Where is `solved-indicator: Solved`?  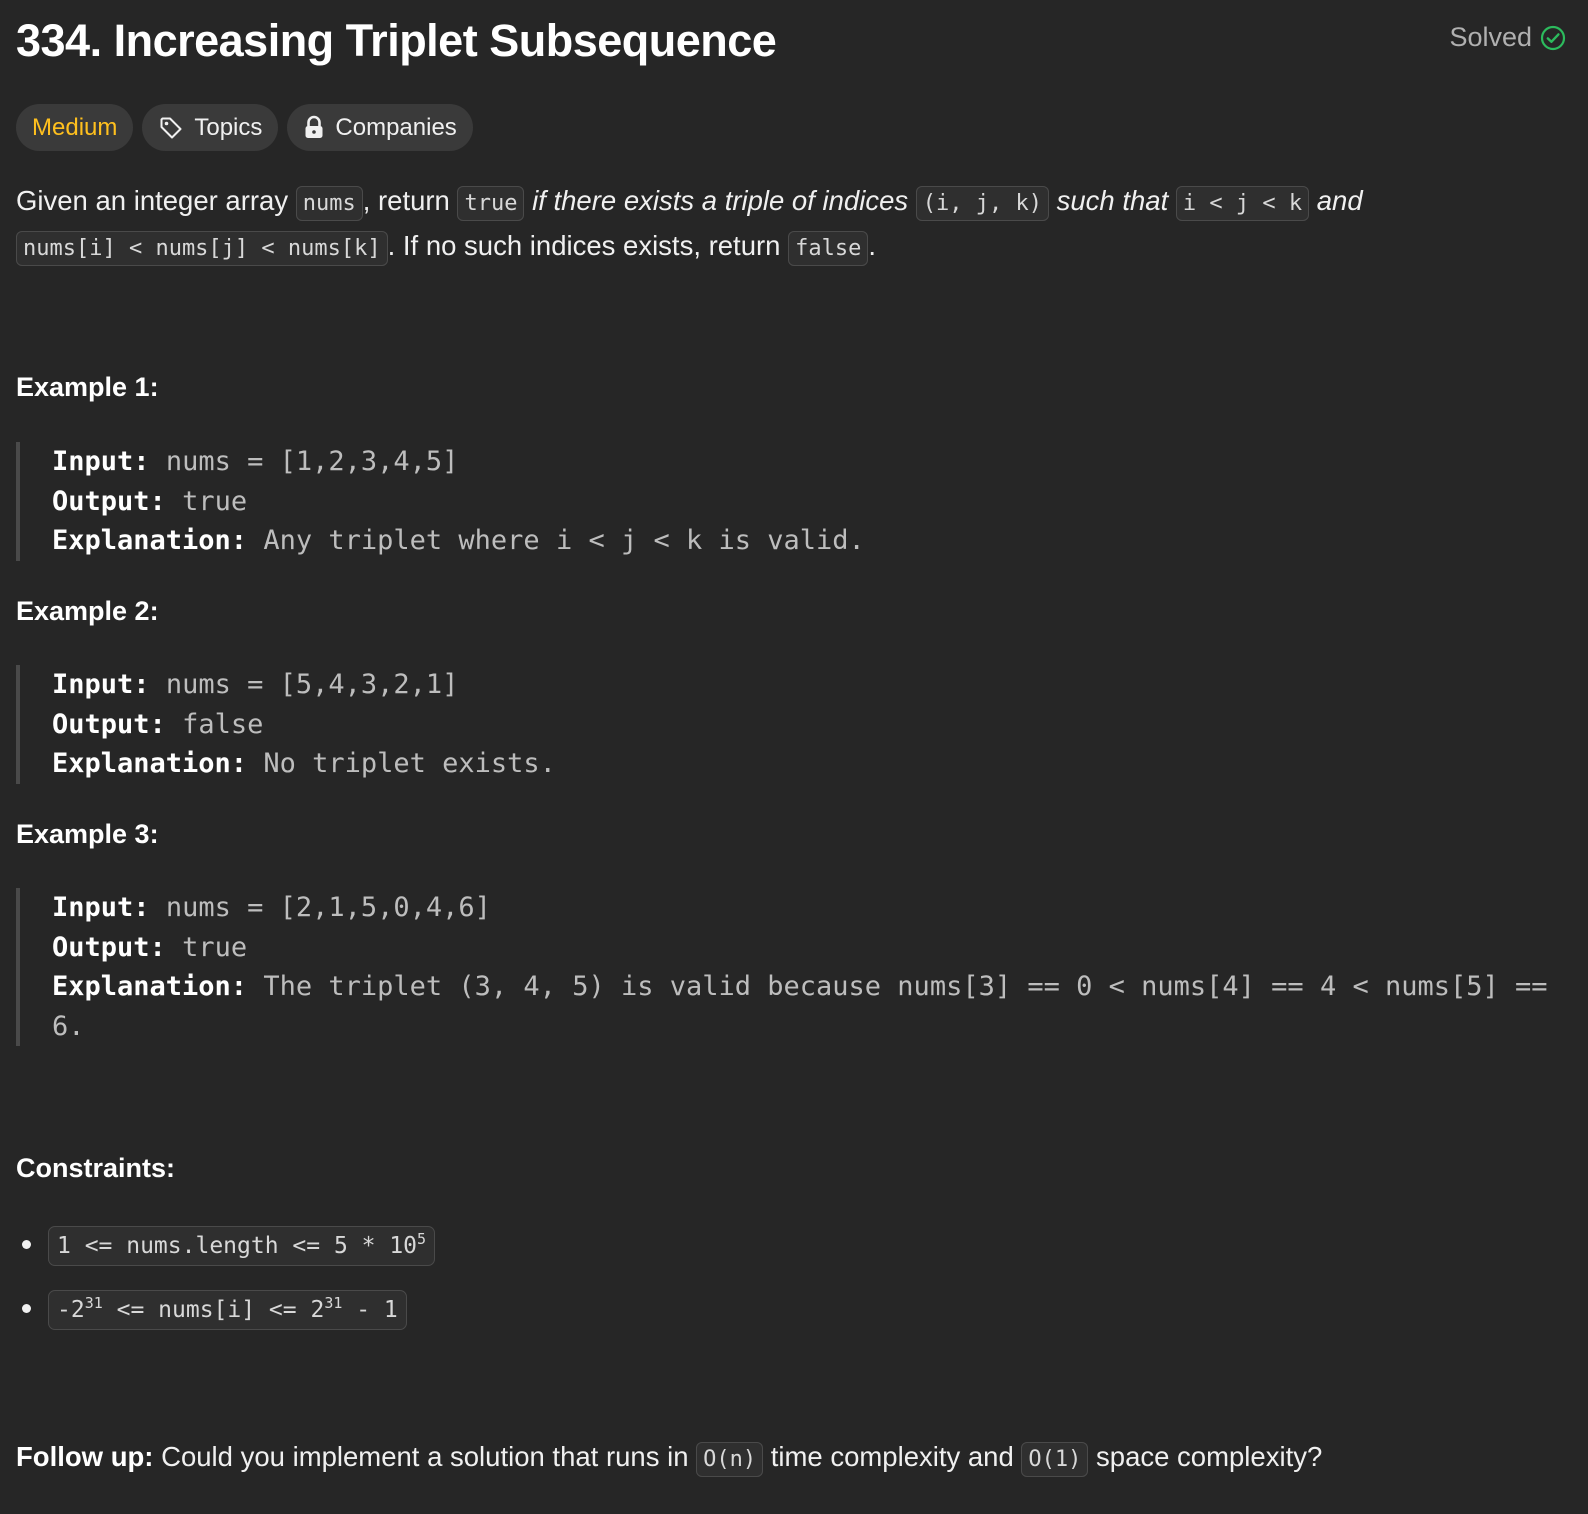 solved-indicator: Solved is located at coordinates (1507, 37).